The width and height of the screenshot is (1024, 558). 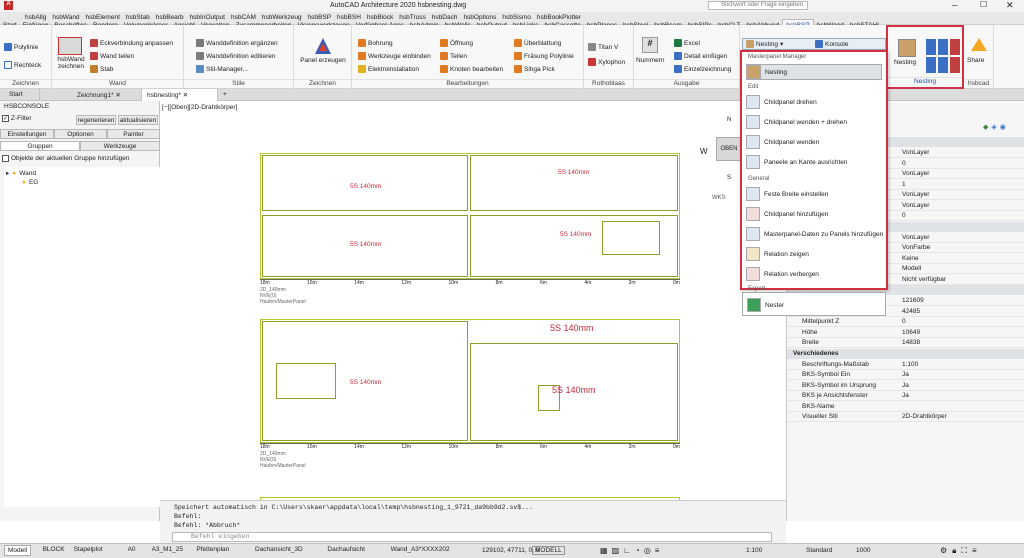 What do you see at coordinates (225, 95) in the screenshot?
I see `new-tab-button: +` at bounding box center [225, 95].